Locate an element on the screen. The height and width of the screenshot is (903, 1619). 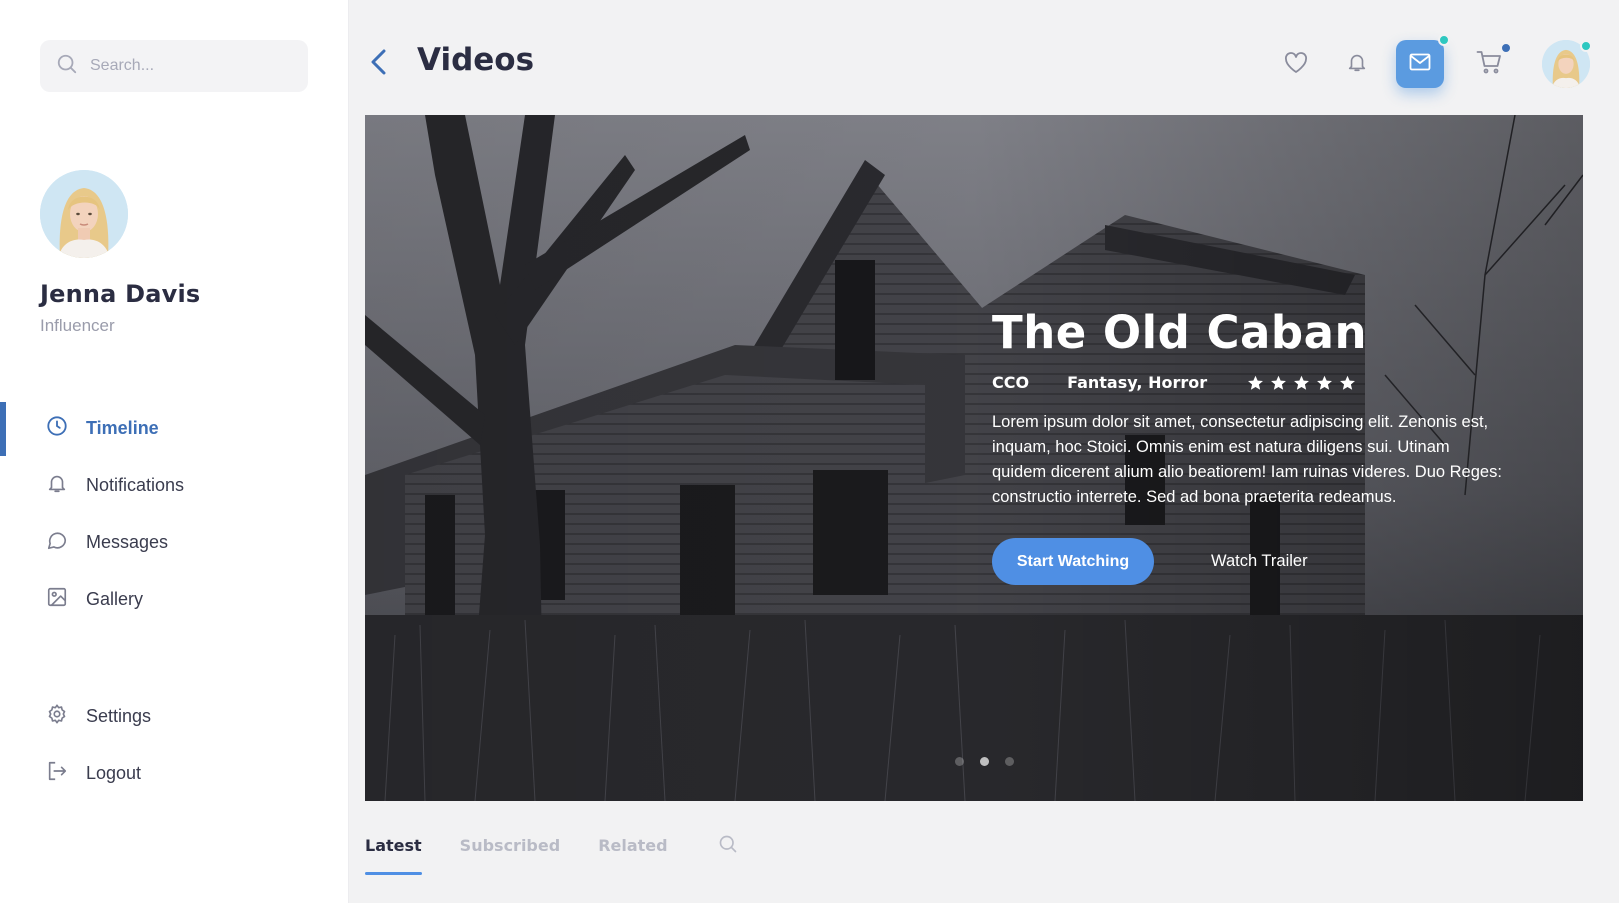
back-button is located at coordinates (380, 62).